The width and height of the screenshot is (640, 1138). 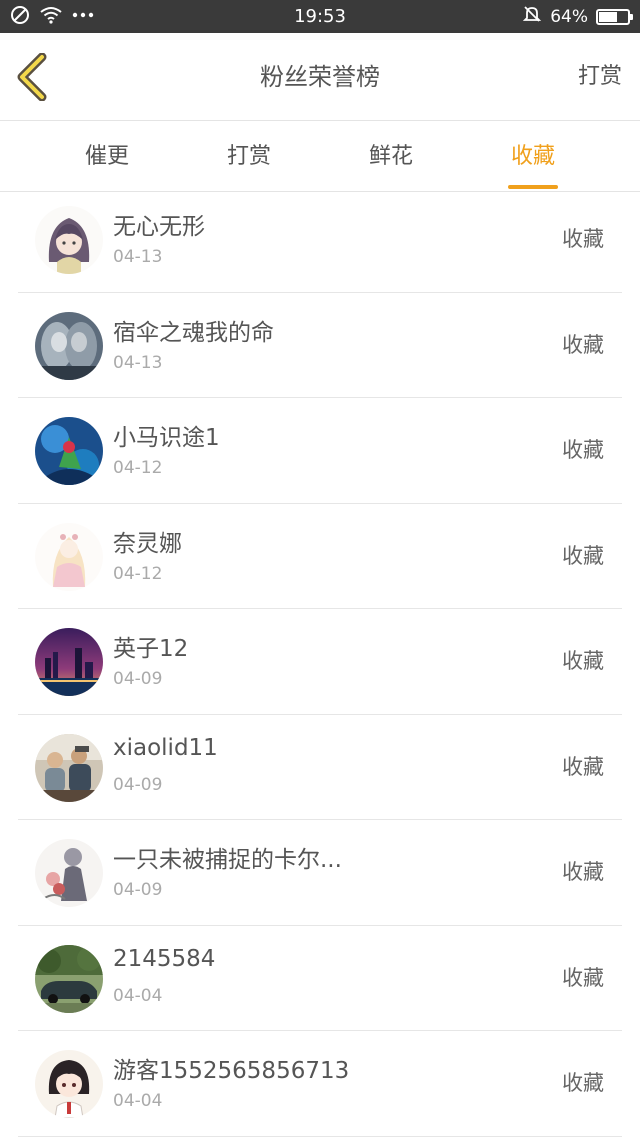 What do you see at coordinates (320, 978) in the screenshot?
I see `list-item: 2145584 04-04 收藏` at bounding box center [320, 978].